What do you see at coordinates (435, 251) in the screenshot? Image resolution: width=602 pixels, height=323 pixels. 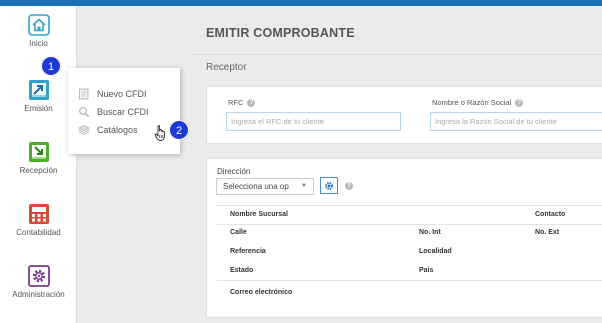 I see `label-localidad: Localidad` at bounding box center [435, 251].